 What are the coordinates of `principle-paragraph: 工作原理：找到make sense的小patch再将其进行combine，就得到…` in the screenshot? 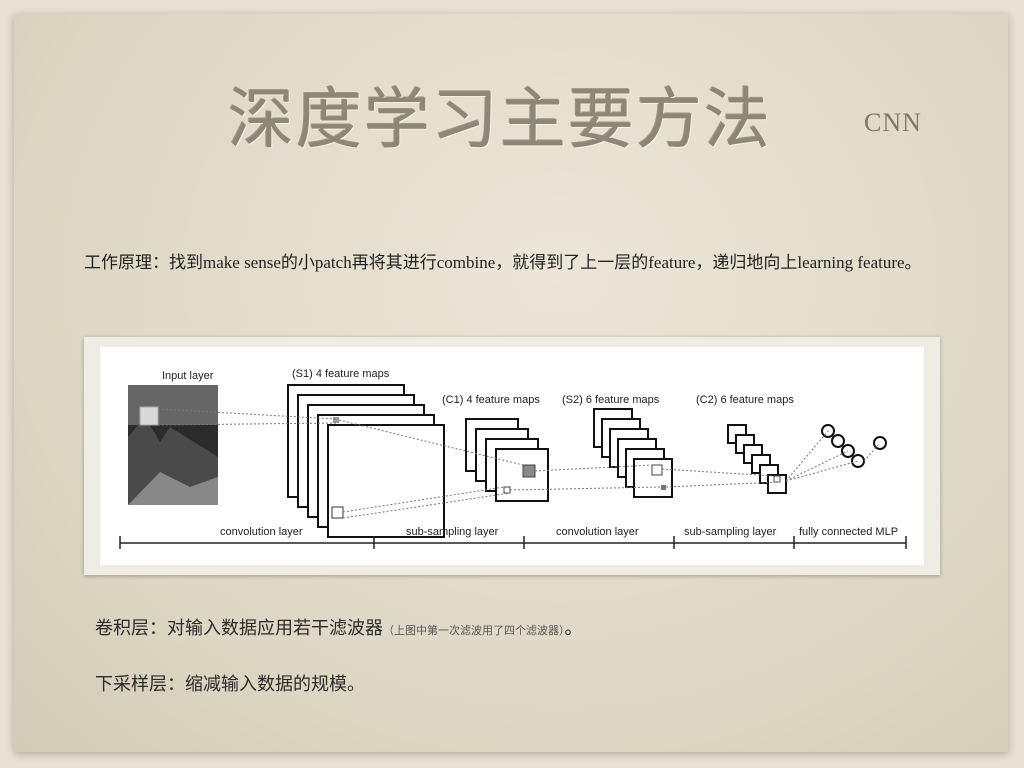 It's located at (514, 263).